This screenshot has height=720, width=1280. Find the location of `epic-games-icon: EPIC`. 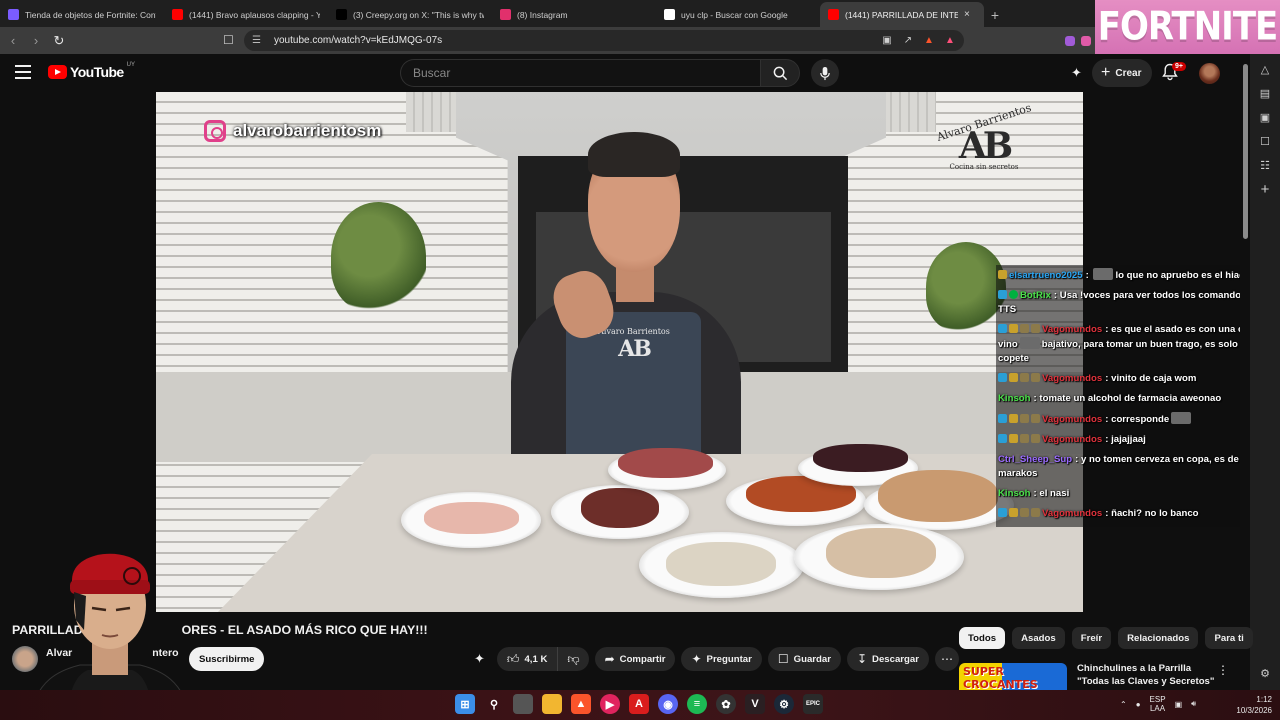

epic-games-icon: EPIC is located at coordinates (813, 704).